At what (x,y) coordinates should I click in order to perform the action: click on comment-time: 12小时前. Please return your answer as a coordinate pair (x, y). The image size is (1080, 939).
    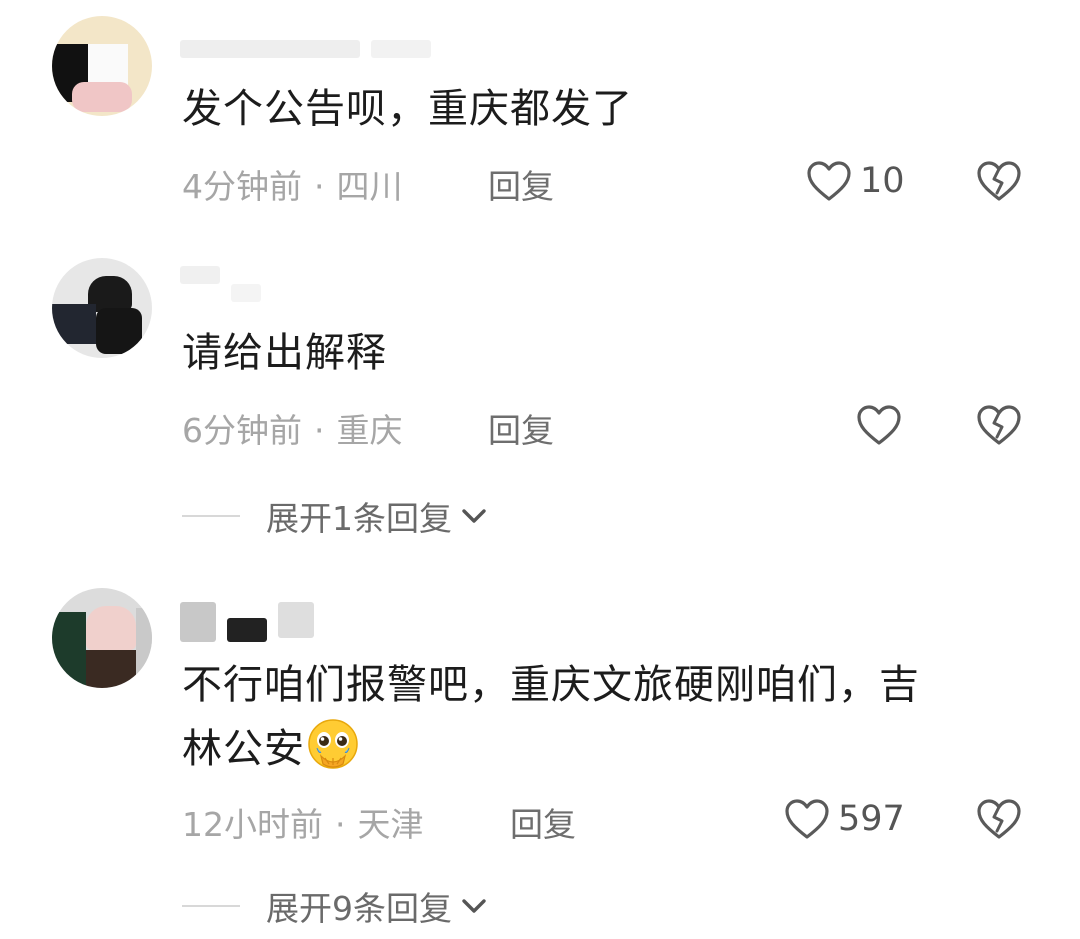
    Looking at the image, I should click on (252, 824).